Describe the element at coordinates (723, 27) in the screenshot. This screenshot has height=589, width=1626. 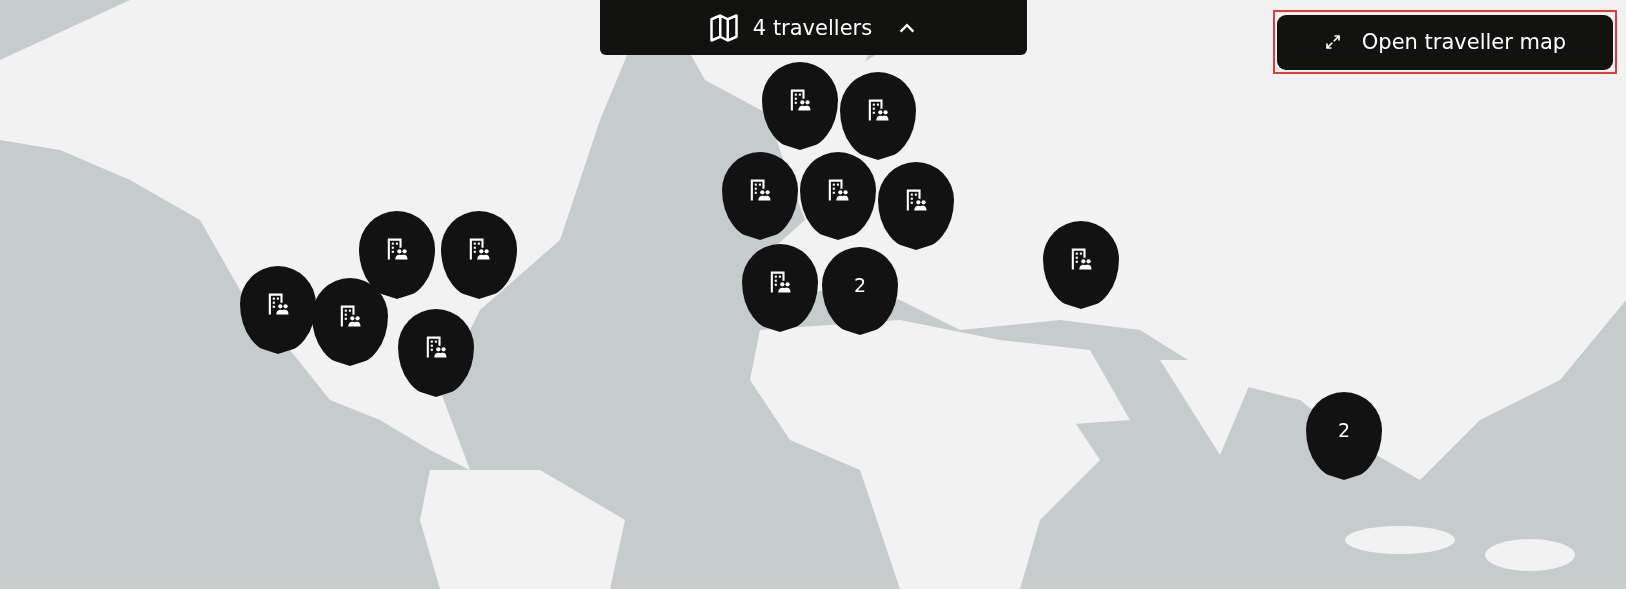
I see `map-icon` at that location.